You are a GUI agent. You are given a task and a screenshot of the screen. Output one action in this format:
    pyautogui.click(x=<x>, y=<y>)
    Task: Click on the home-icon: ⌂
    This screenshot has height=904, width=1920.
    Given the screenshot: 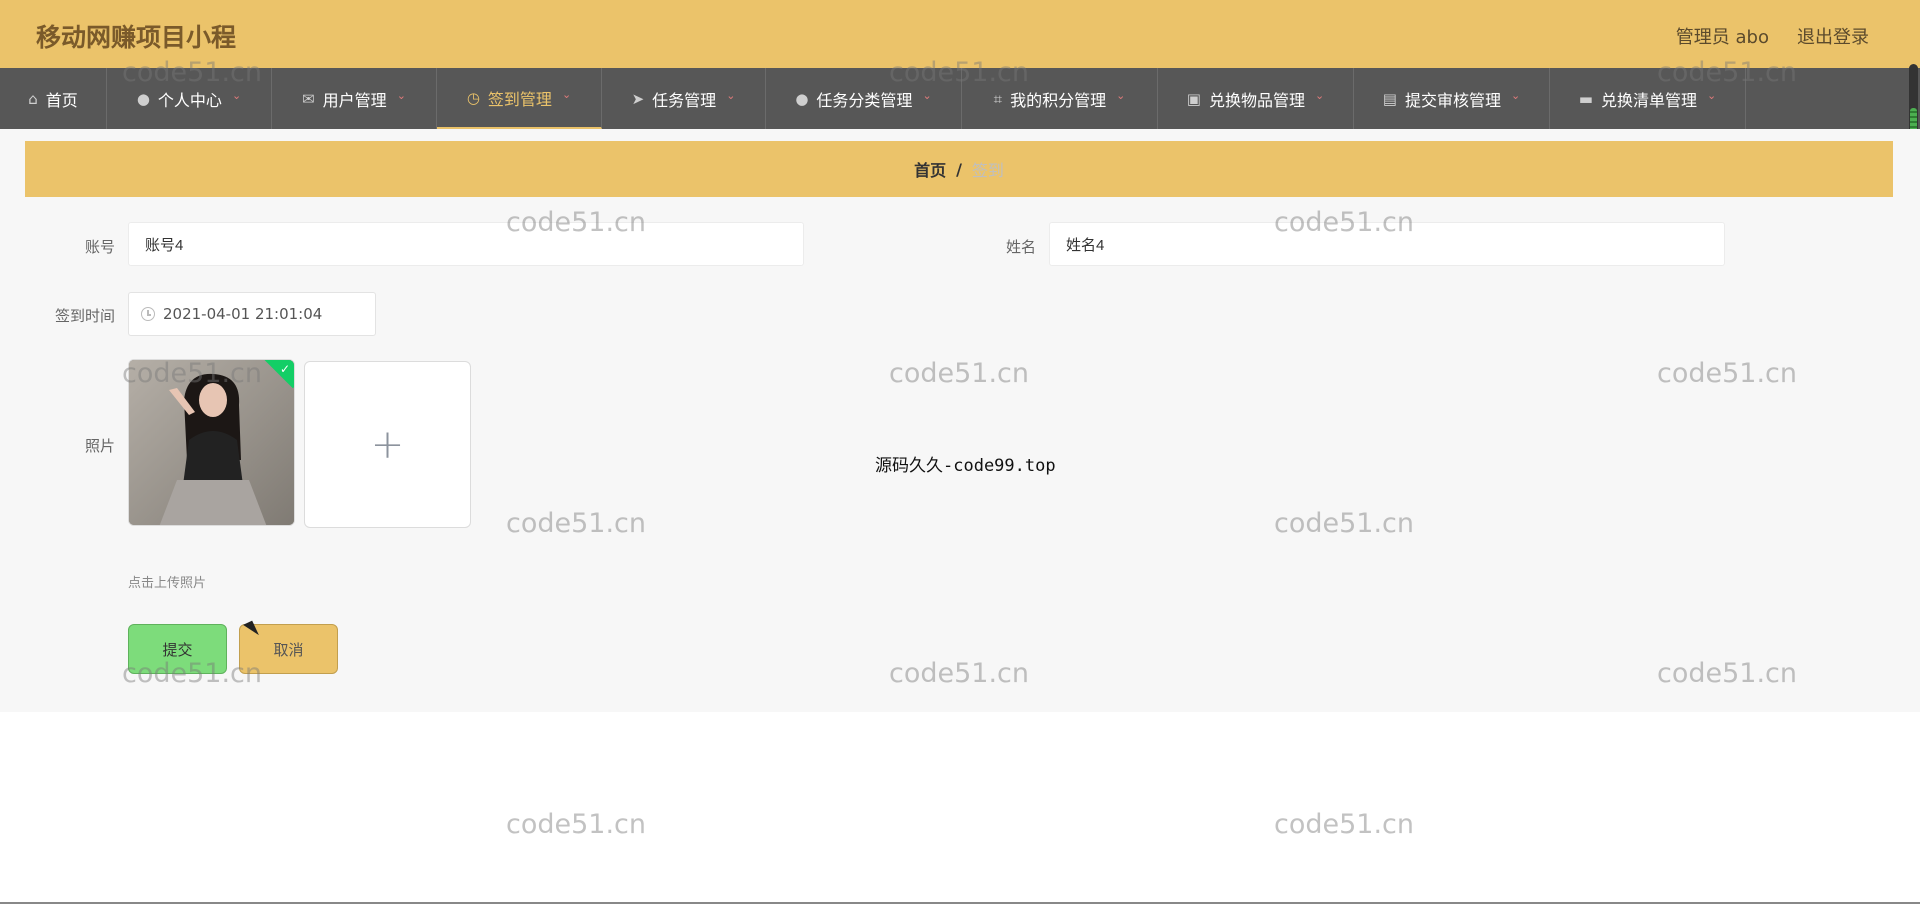 What is the action you would take?
    pyautogui.click(x=33, y=98)
    